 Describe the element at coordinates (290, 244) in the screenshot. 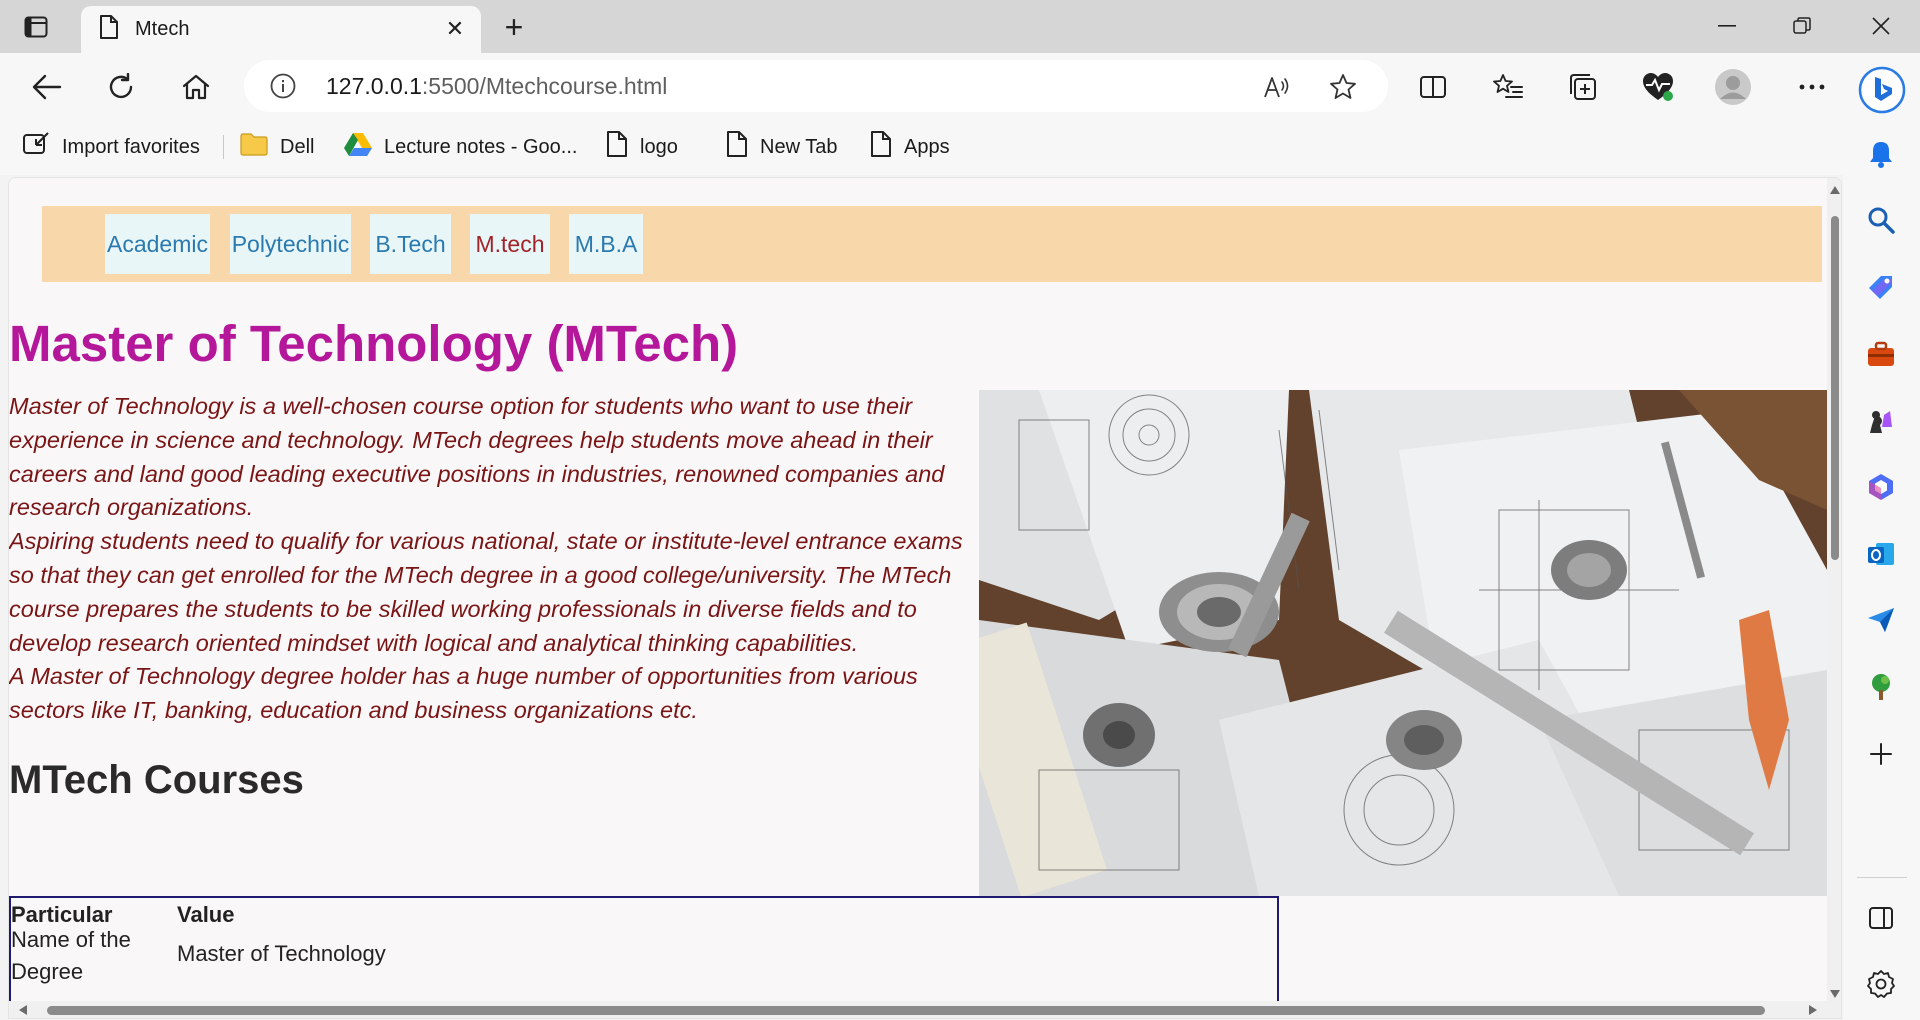

I see `nav-link-polytechnic: Polytechnic` at that location.